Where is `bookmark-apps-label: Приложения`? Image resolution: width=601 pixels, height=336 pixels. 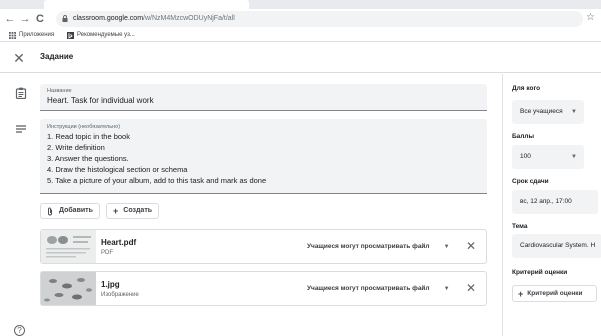 bookmark-apps-label: Приложения is located at coordinates (37, 35).